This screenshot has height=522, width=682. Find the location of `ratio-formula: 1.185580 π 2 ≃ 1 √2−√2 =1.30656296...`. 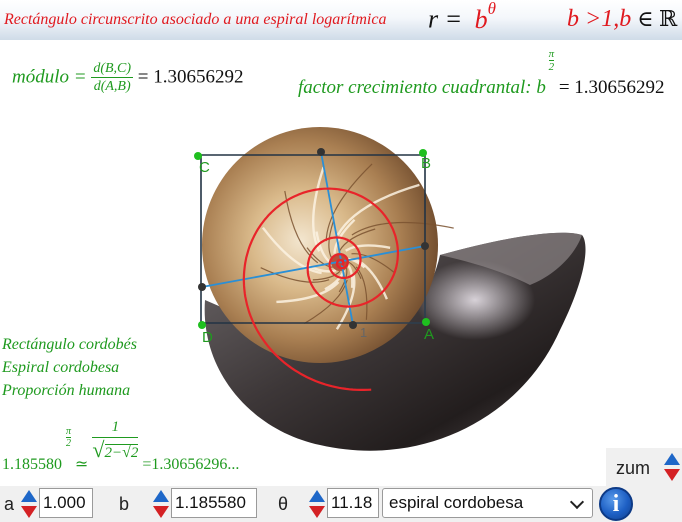

ratio-formula: 1.185580 π 2 ≃ 1 √2−√2 =1.30656296... is located at coordinates (120, 439).